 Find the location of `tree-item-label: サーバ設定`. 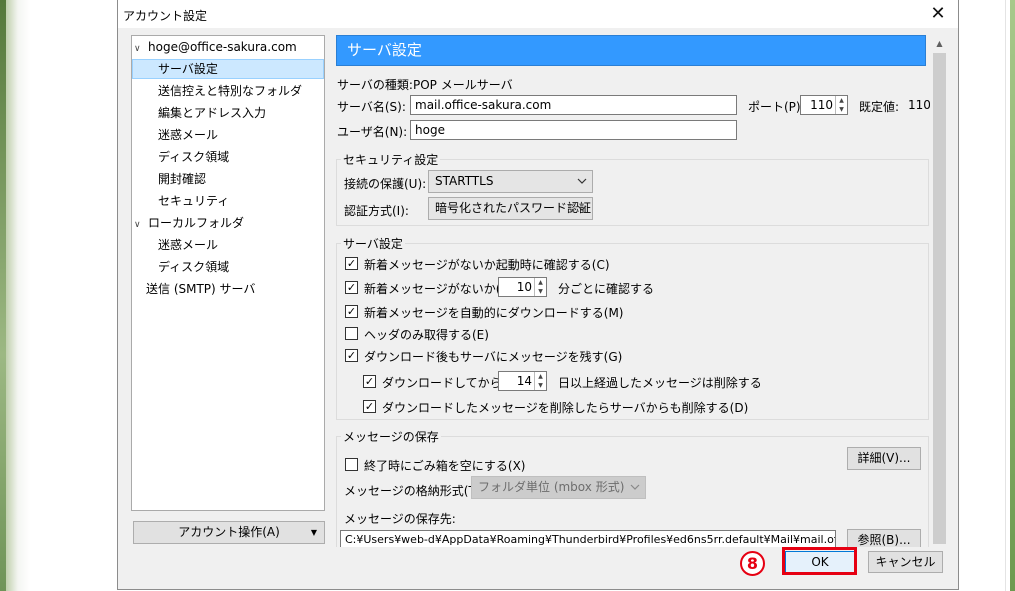

tree-item-label: サーバ設定 is located at coordinates (188, 69).